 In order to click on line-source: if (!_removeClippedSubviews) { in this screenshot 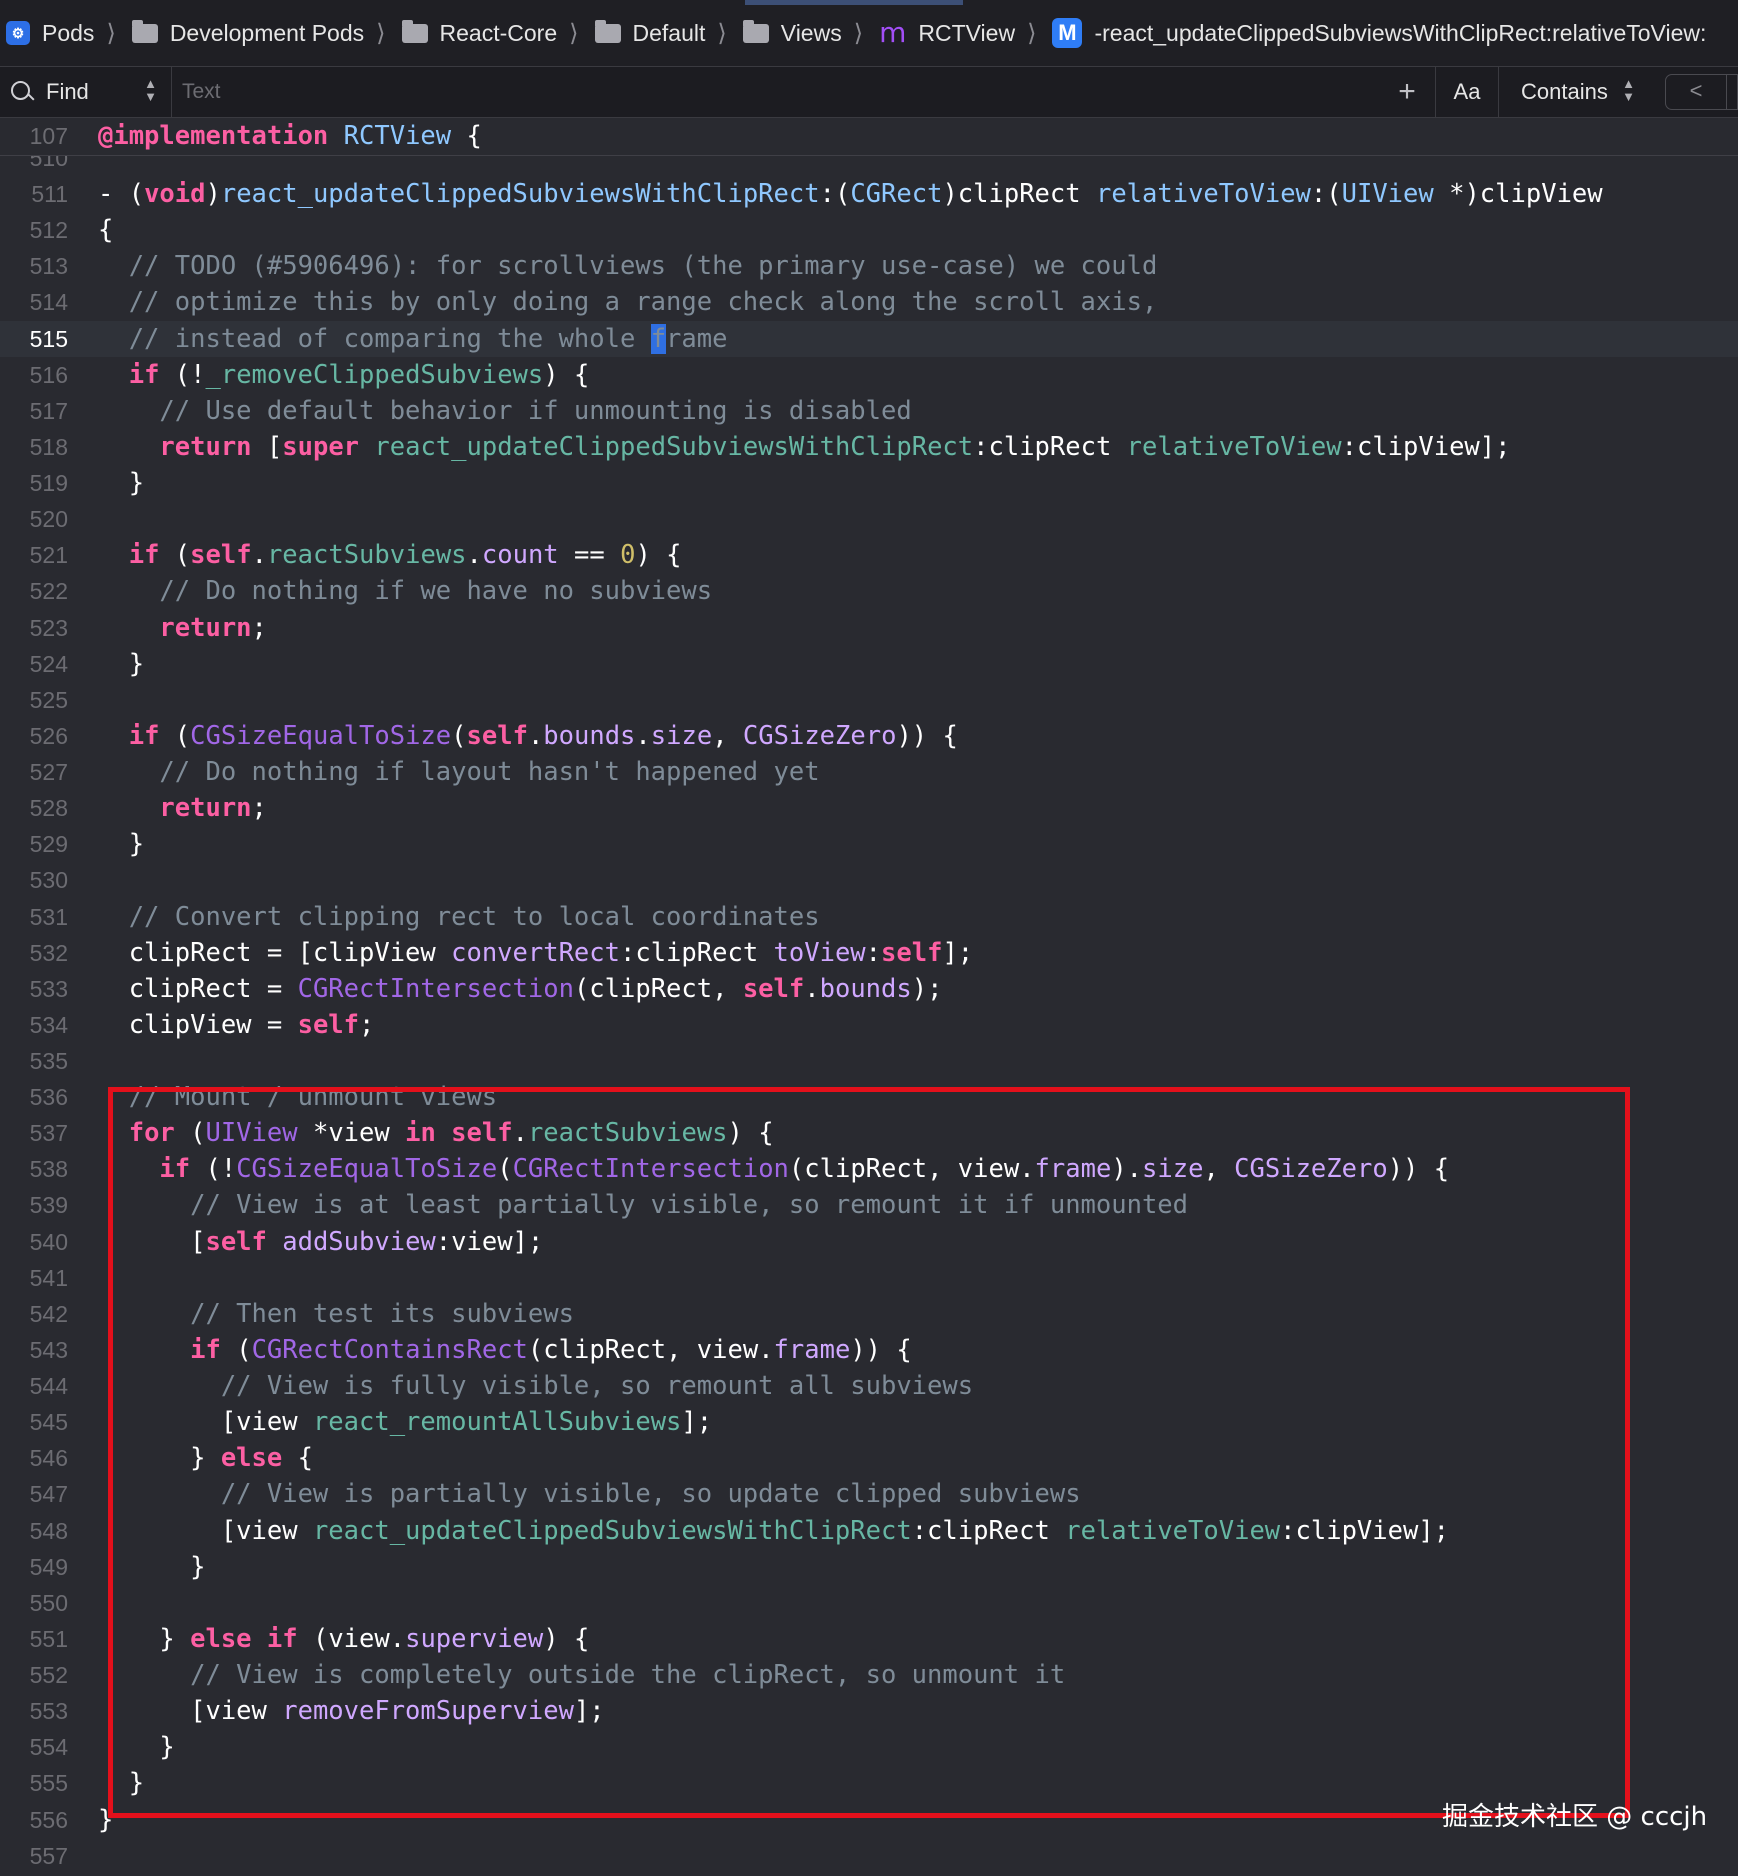, I will do `click(344, 375)`.